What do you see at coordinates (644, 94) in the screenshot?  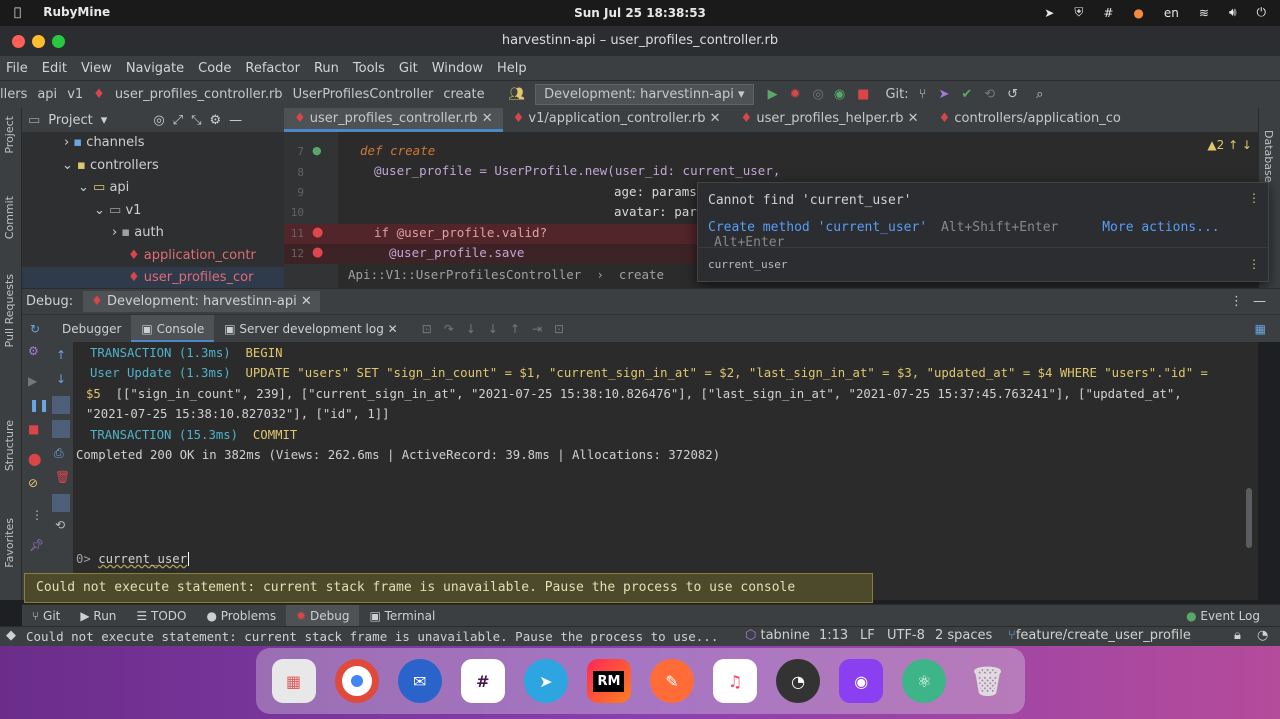 I see `run-config-selector: Development: harvestinn-api ▾` at bounding box center [644, 94].